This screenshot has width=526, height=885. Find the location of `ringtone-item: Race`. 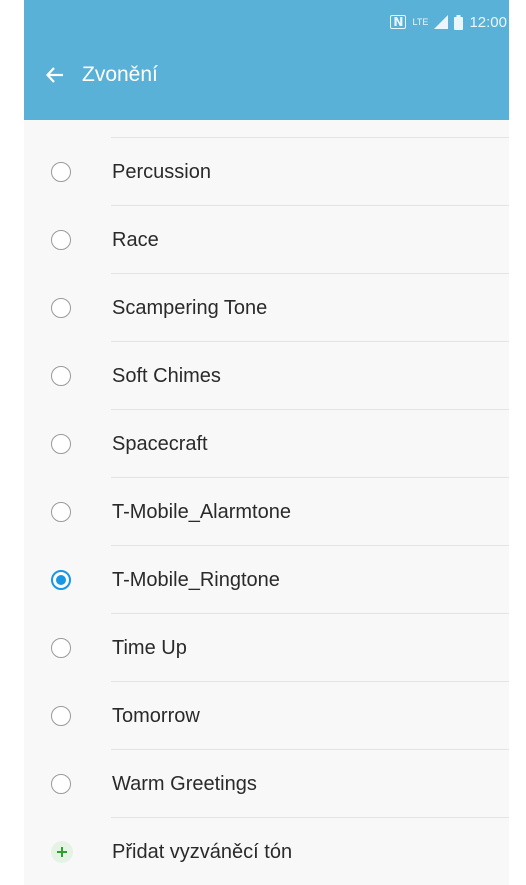

ringtone-item: Race is located at coordinates (266, 240).